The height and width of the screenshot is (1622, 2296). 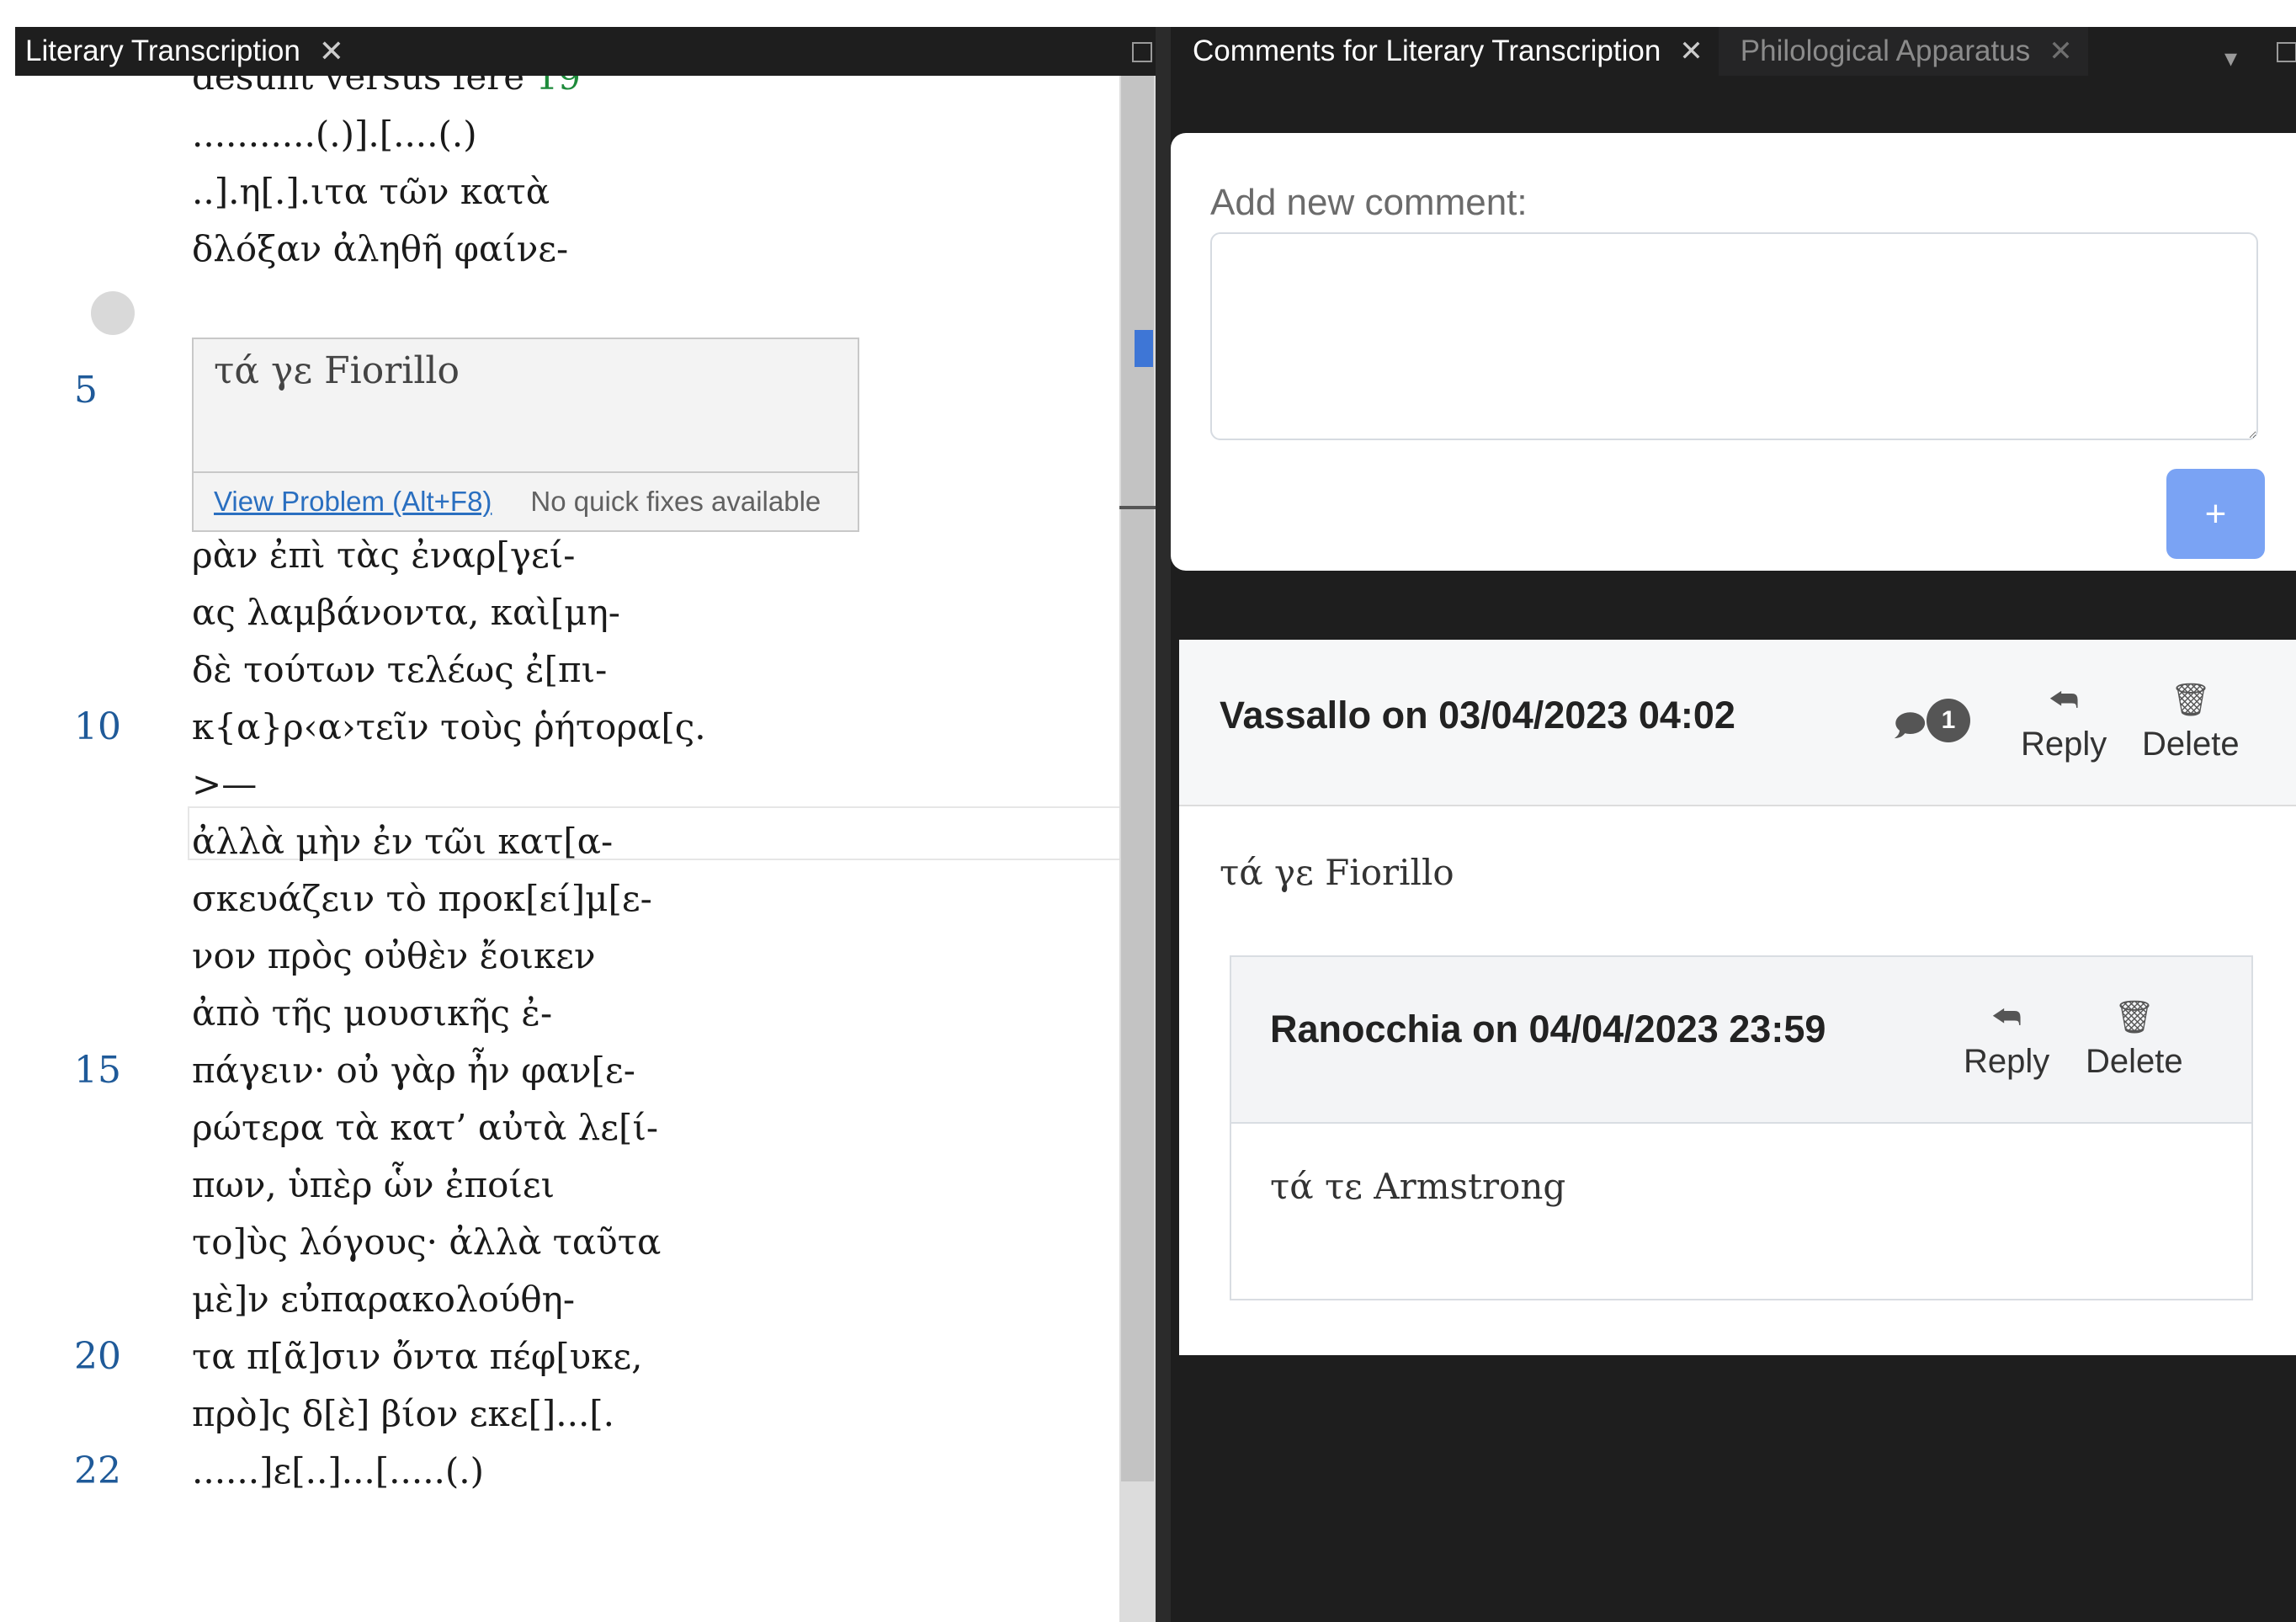 I want to click on text-line: πάγειν· οὐ γὰρ ἦν φαν[ε-, so click(x=413, y=1071).